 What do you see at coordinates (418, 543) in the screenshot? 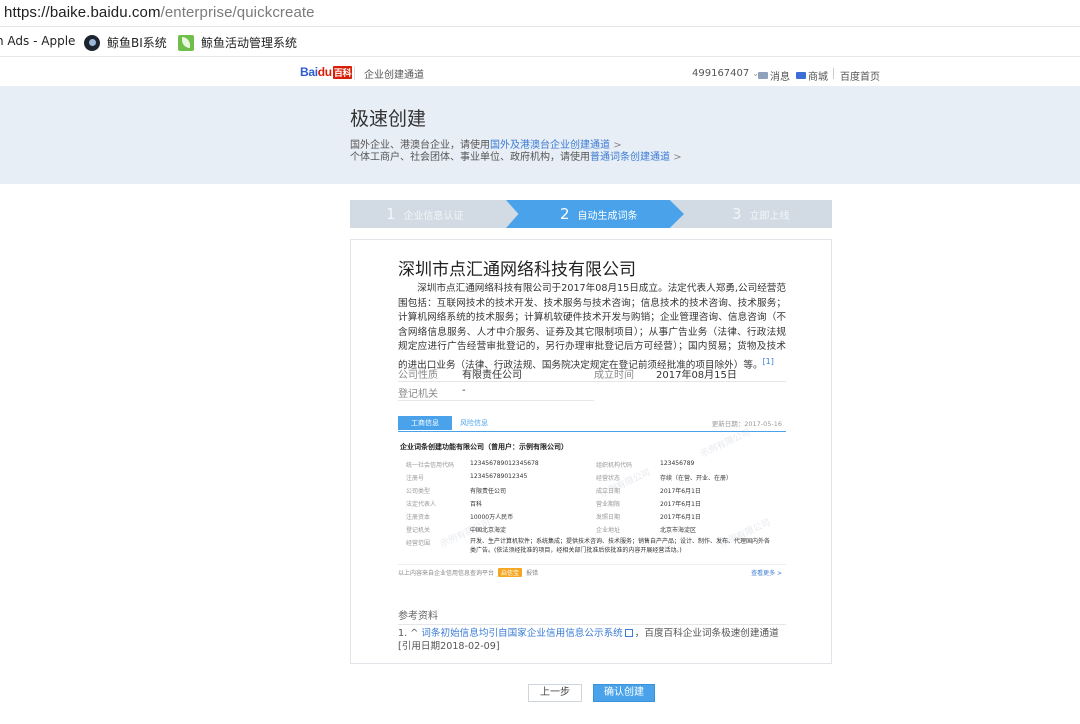
I see `field-label: 经营范围` at bounding box center [418, 543].